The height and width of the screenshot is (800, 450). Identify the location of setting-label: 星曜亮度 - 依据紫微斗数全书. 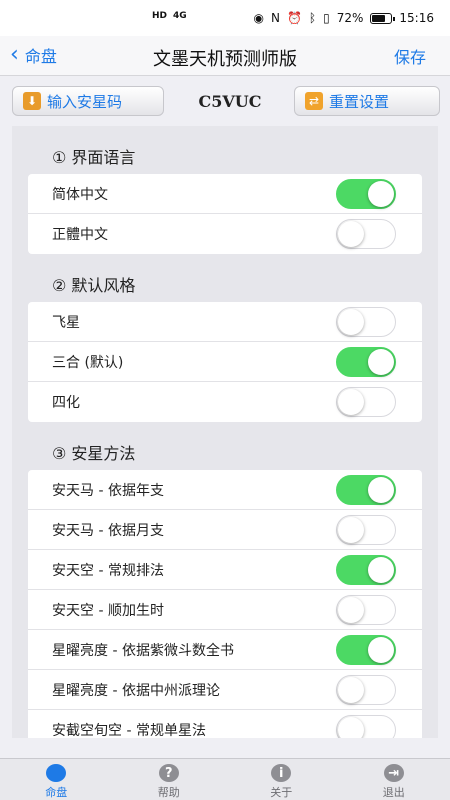
(143, 650).